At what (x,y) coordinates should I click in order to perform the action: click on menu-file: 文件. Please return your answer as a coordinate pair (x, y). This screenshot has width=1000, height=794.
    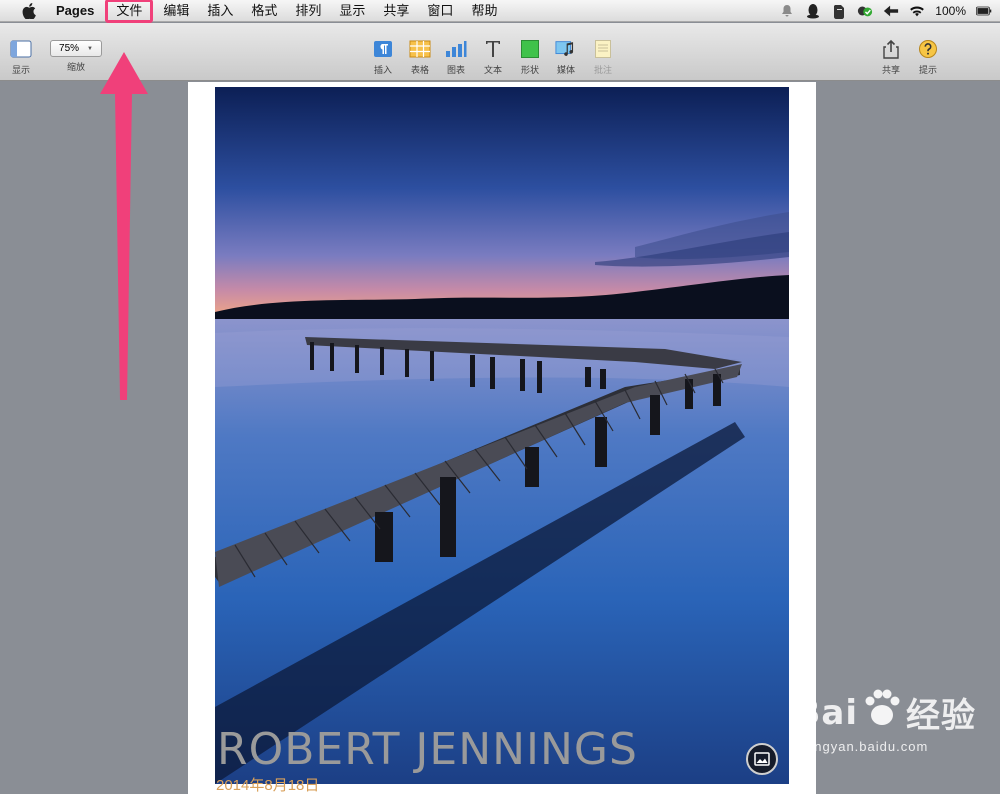
    Looking at the image, I should click on (129, 11).